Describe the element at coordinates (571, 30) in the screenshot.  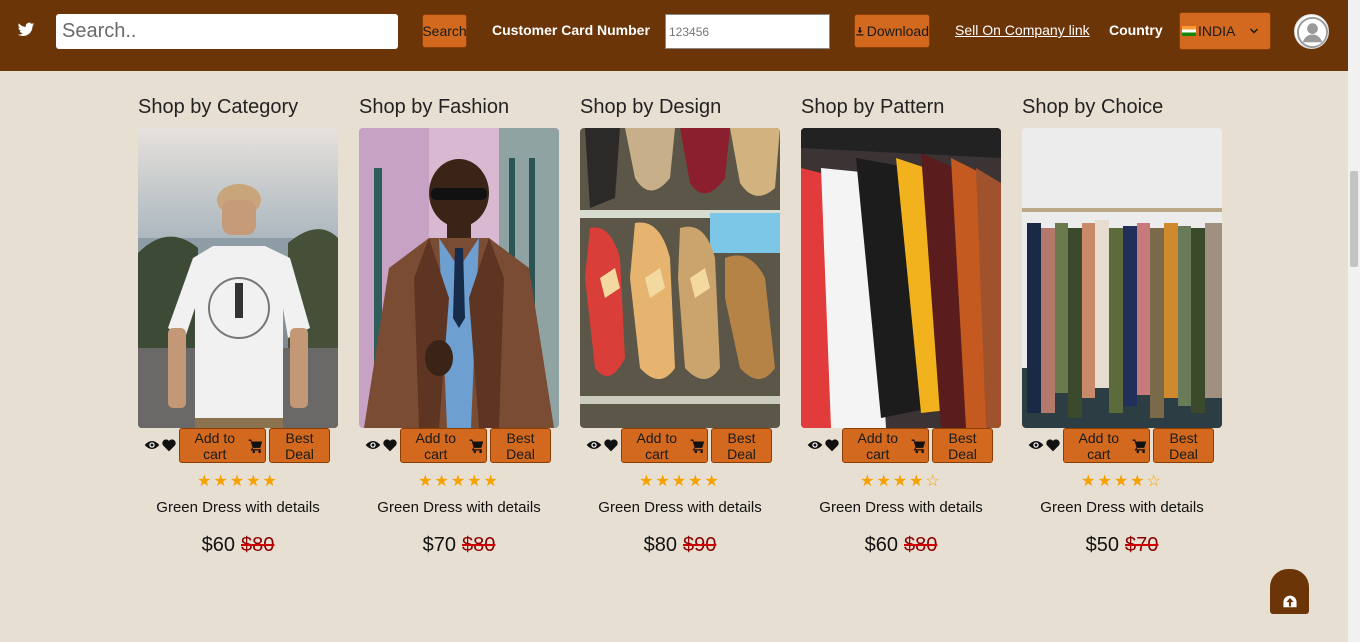
I see `customer-card-label: Customer Card Number` at that location.